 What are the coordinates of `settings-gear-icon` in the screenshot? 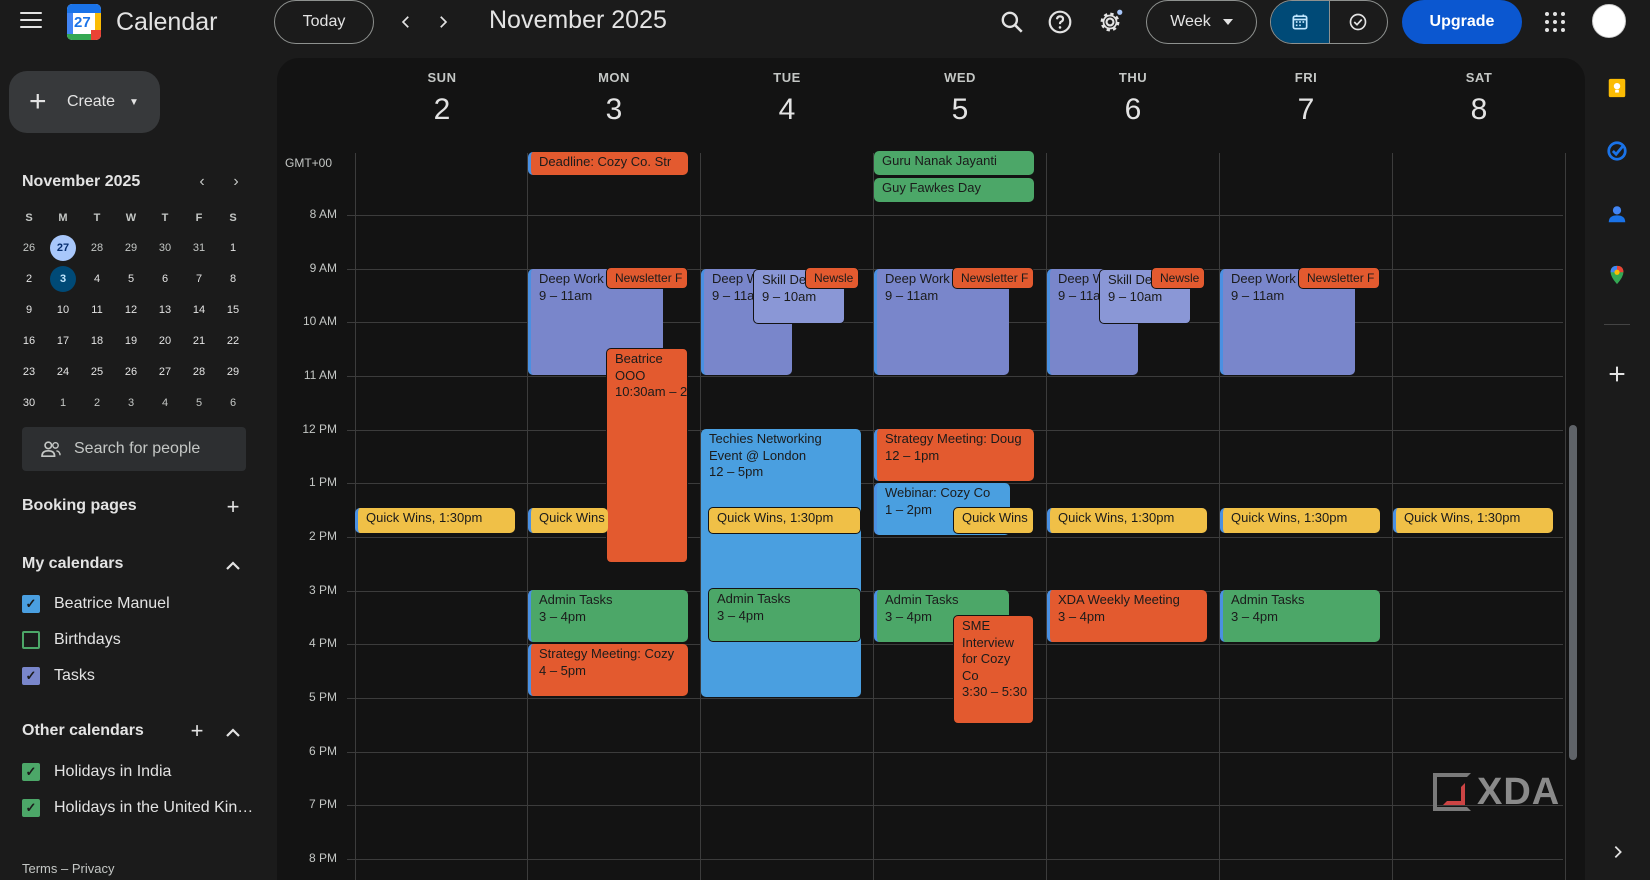 It's located at (1110, 22).